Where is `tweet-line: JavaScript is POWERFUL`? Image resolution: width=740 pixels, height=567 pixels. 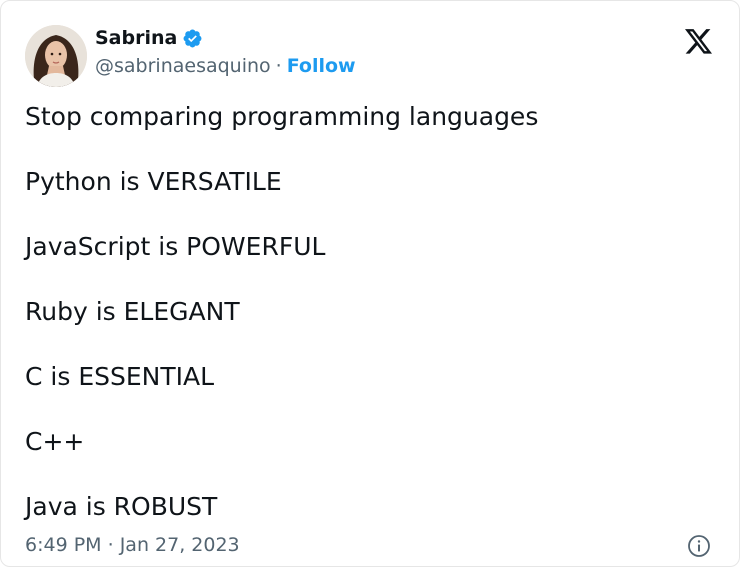
tweet-line: JavaScript is POWERFUL is located at coordinates (175, 246).